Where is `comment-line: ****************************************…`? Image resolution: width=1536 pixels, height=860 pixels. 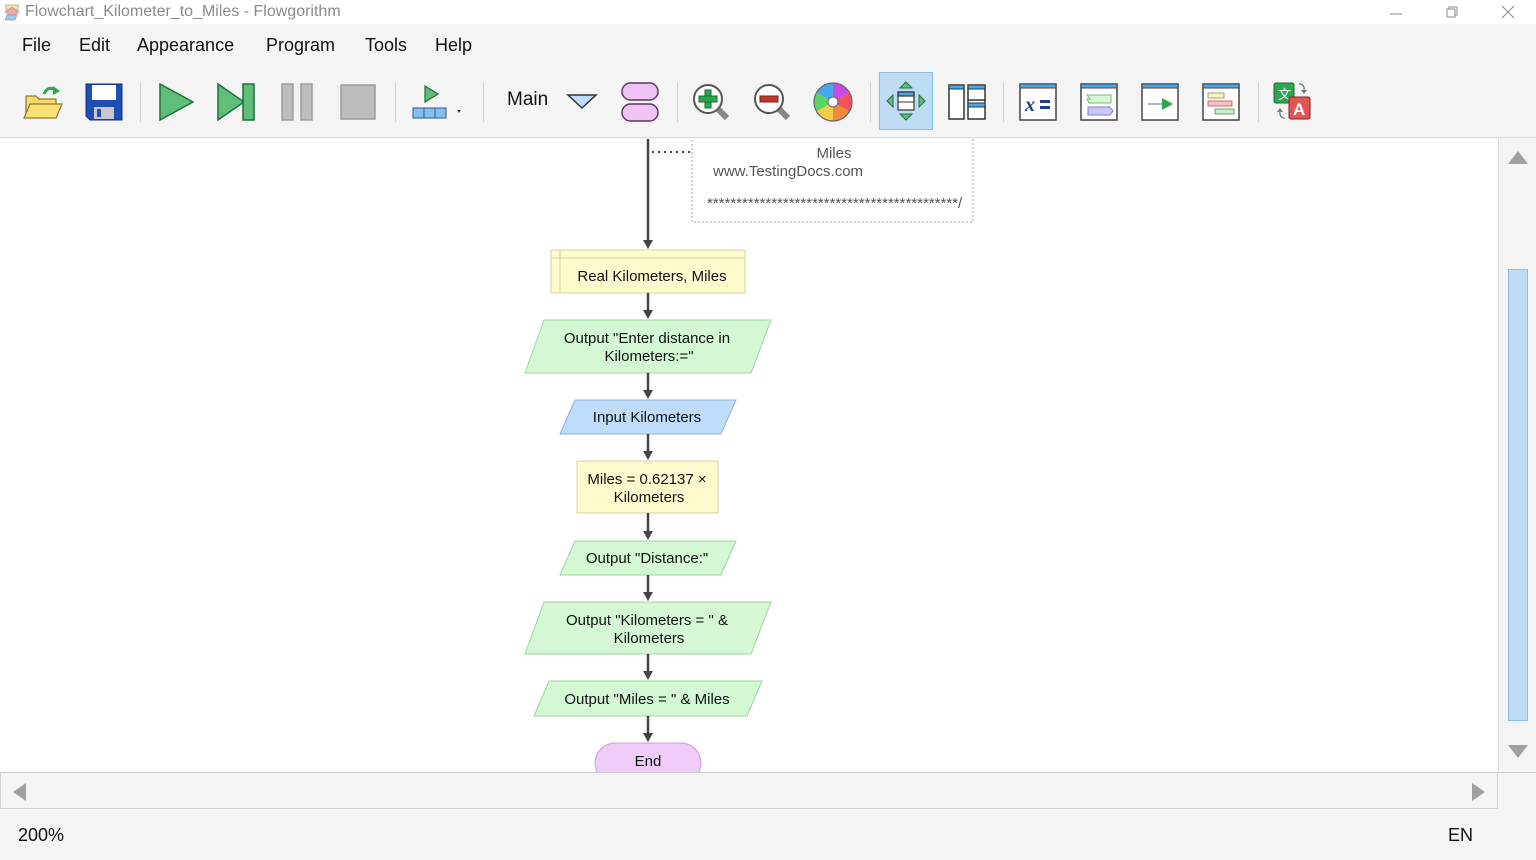 comment-line: ****************************************… is located at coordinates (835, 203).